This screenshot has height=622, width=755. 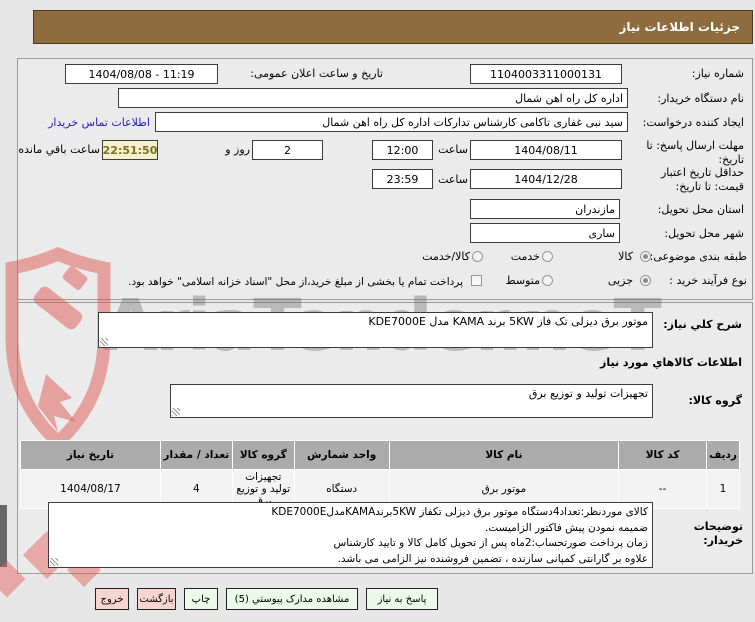 What do you see at coordinates (287, 150) in the screenshot?
I see `remaining-days-field: 2` at bounding box center [287, 150].